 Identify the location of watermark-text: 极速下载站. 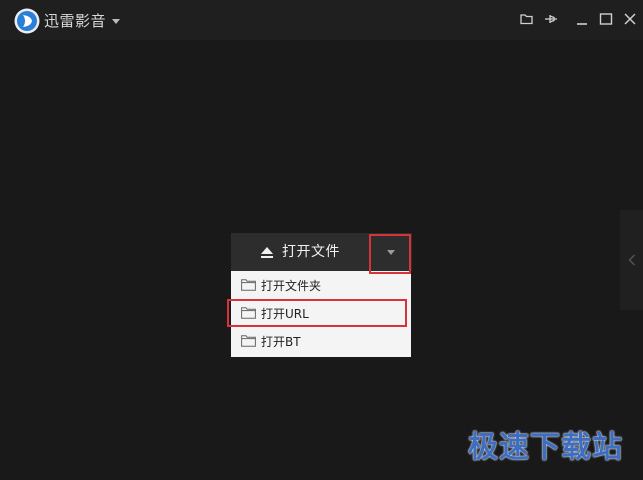
(545, 447).